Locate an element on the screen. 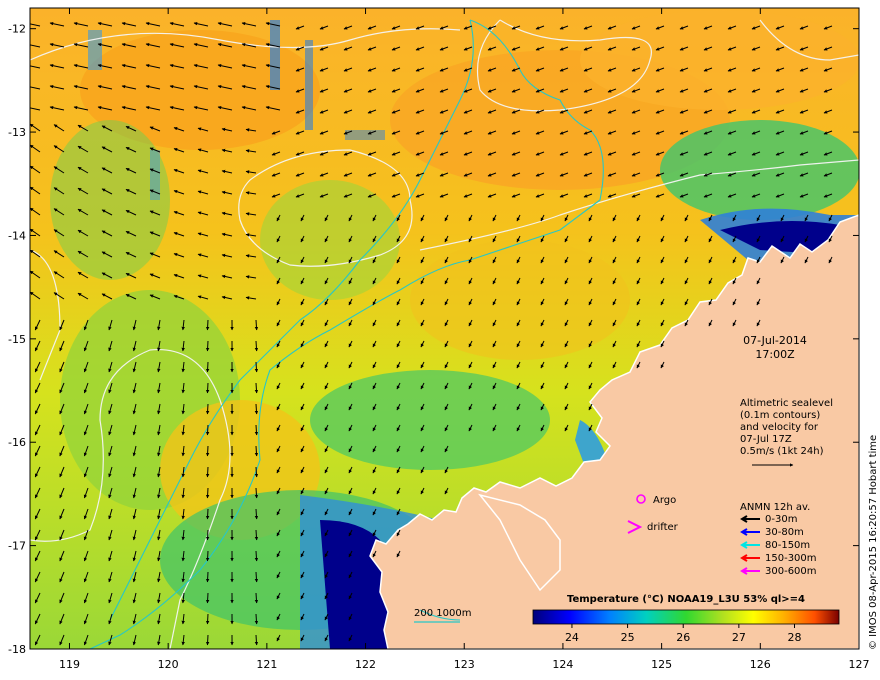 The image size is (880, 680). altimetry-line-4: 07-Jul 17Z is located at coordinates (766, 439).